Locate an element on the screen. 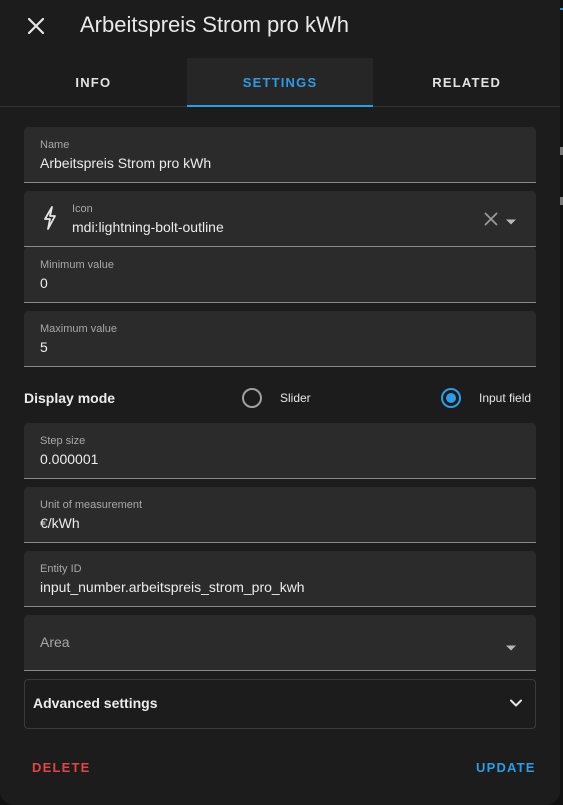 The height and width of the screenshot is (805, 563). step-size-field: Step size 0.000001 is located at coordinates (280, 451).